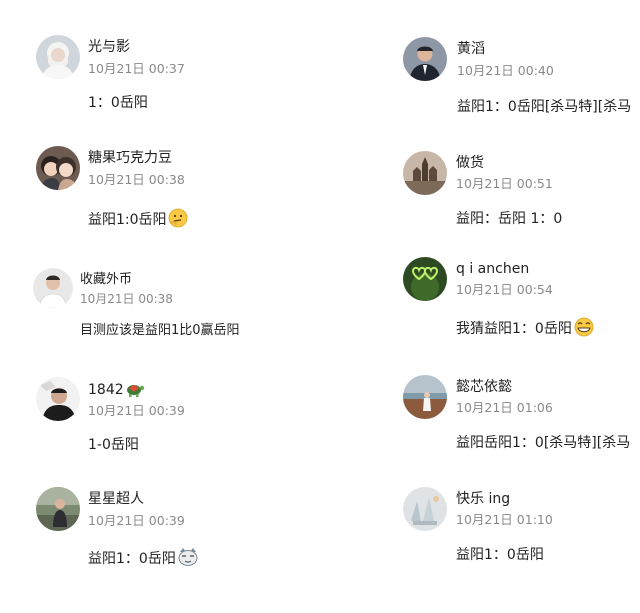  Describe the element at coordinates (58, 168) in the screenshot. I see `avatar-cartoon-couple-icon` at that location.